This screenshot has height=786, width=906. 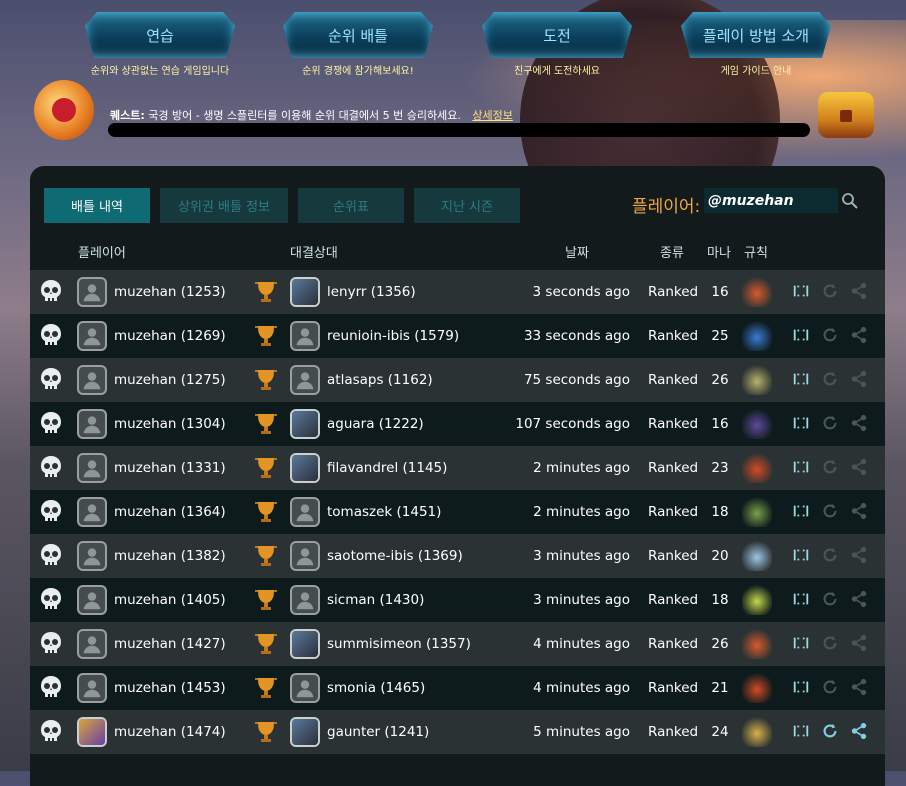 I want to click on opponent-name: filavandrel (1145), so click(x=387, y=468).